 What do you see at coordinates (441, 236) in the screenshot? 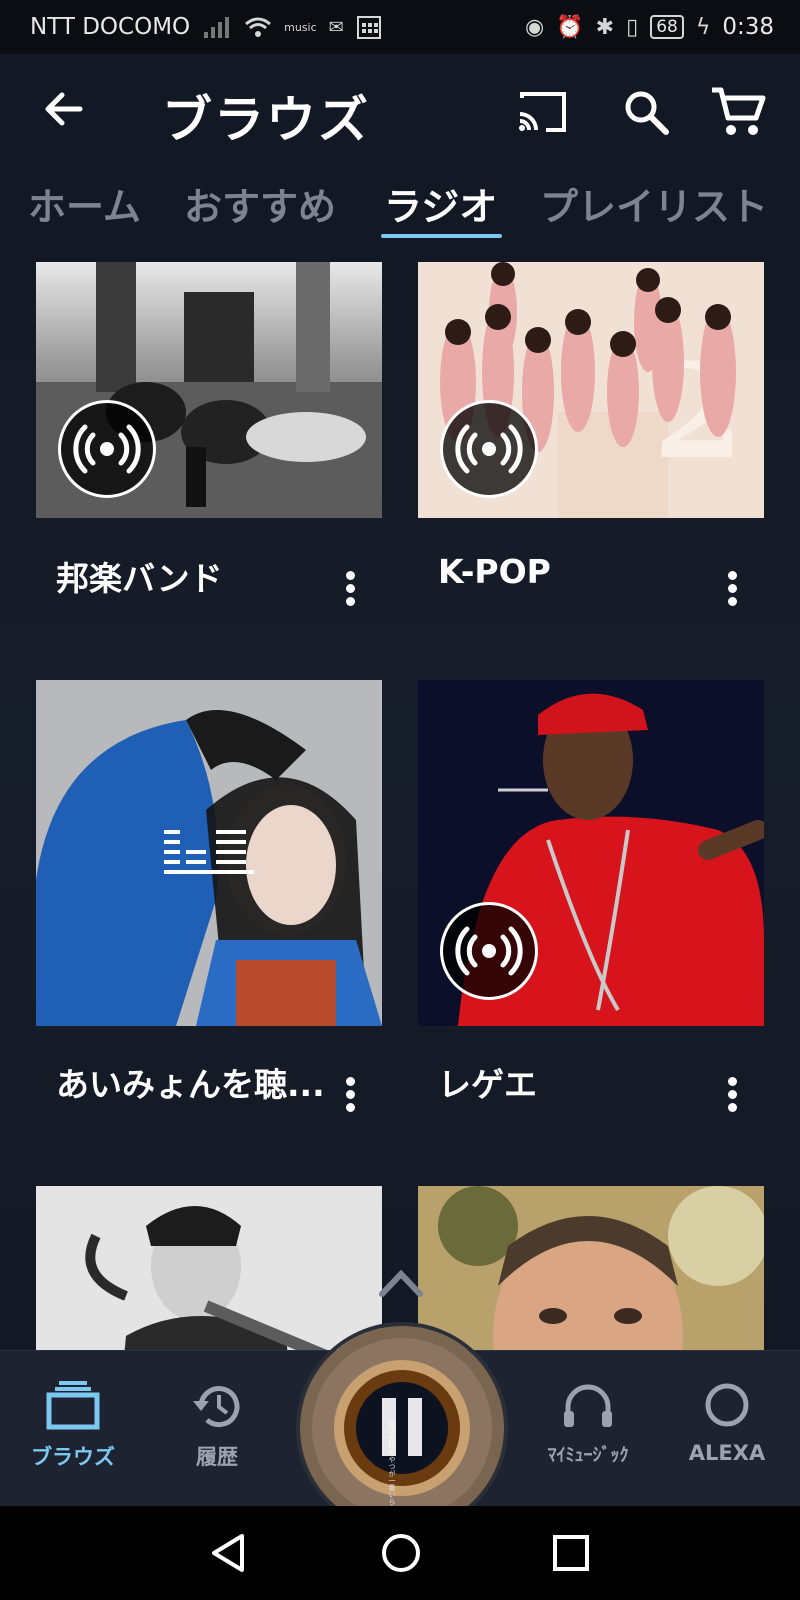
I see `active-tab-indicator` at bounding box center [441, 236].